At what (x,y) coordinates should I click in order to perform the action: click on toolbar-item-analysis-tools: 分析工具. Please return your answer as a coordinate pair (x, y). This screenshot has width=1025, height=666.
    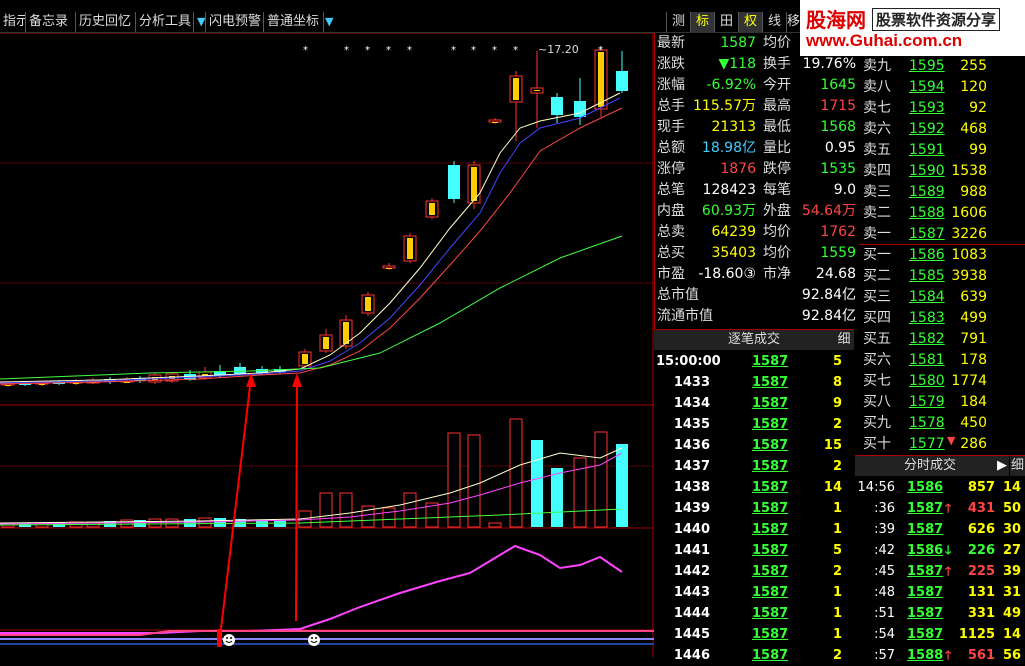
    Looking at the image, I should click on (165, 22).